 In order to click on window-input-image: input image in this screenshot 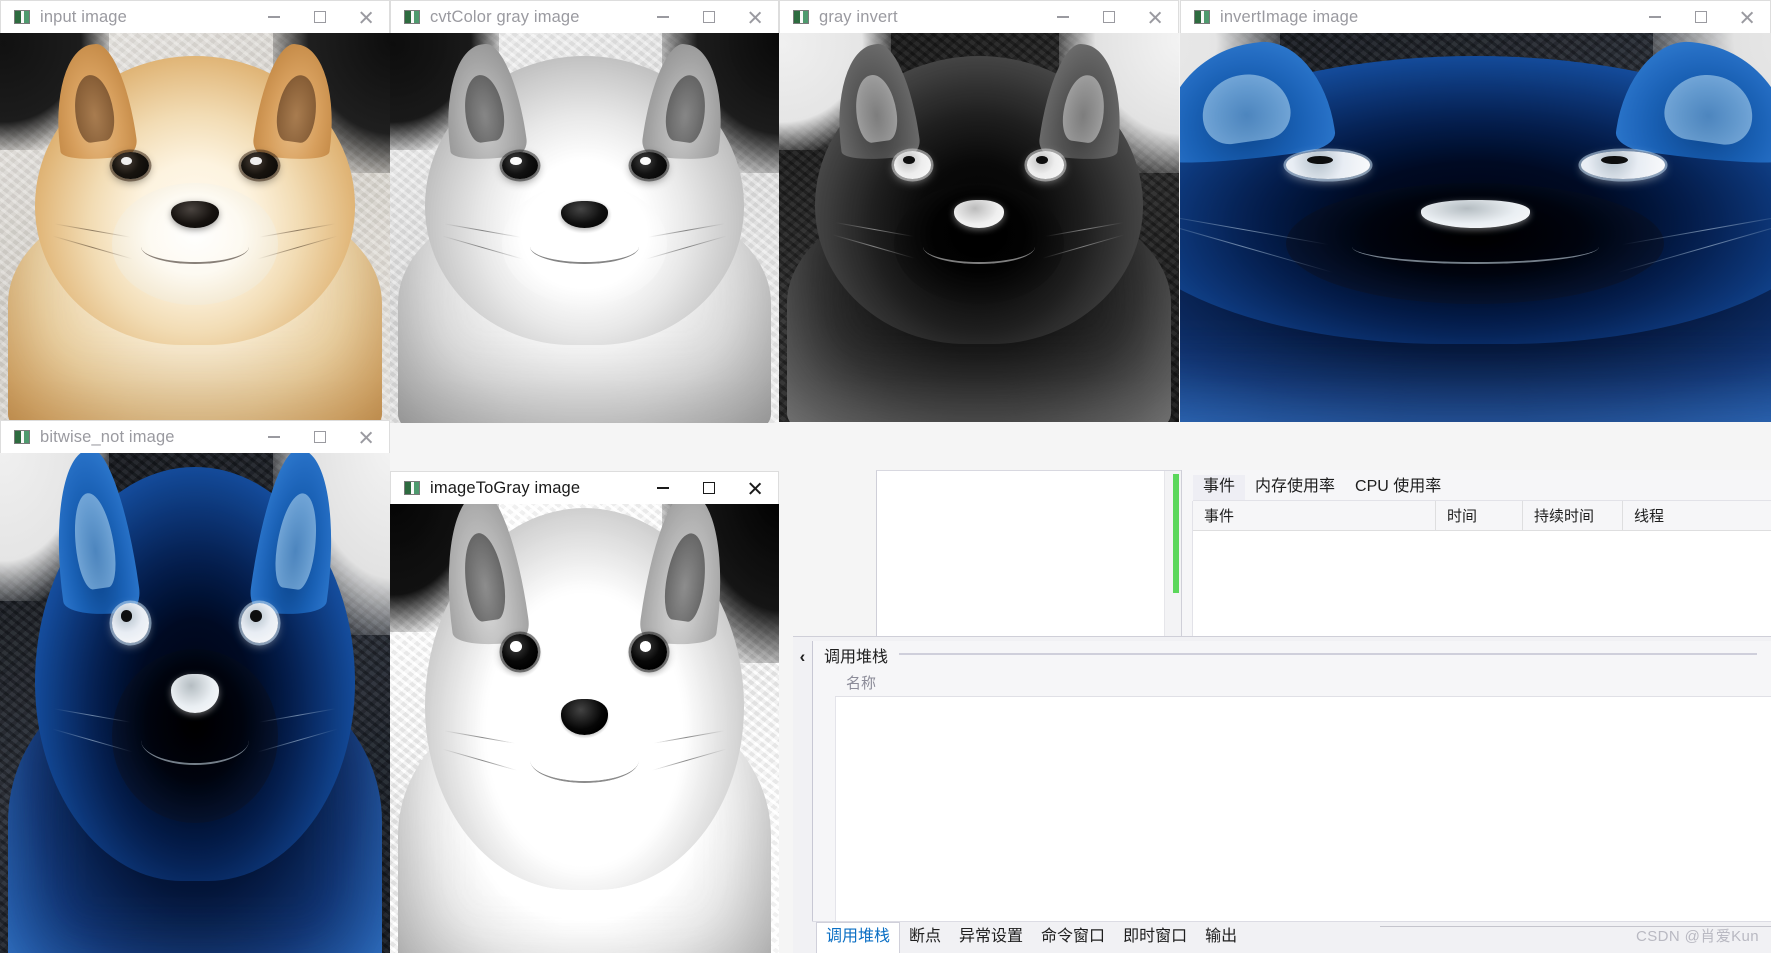, I will do `click(195, 211)`.